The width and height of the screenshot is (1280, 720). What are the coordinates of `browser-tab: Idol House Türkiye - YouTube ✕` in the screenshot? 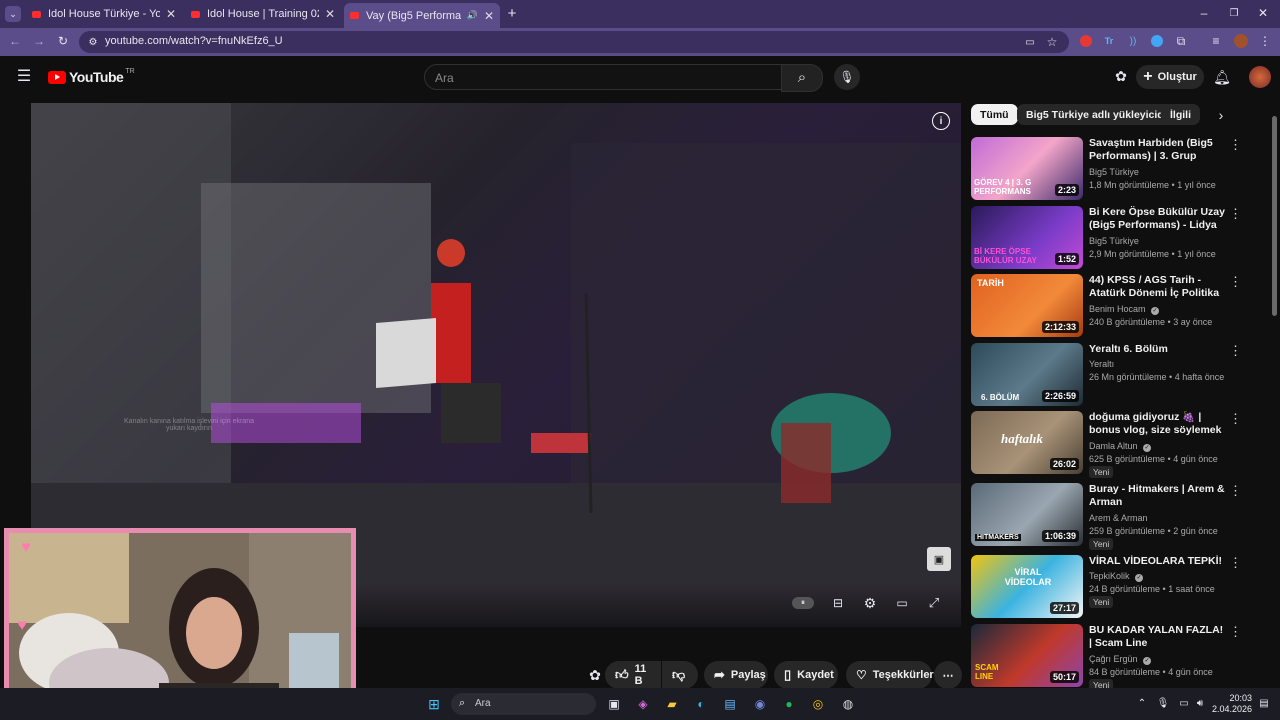 It's located at (104, 14).